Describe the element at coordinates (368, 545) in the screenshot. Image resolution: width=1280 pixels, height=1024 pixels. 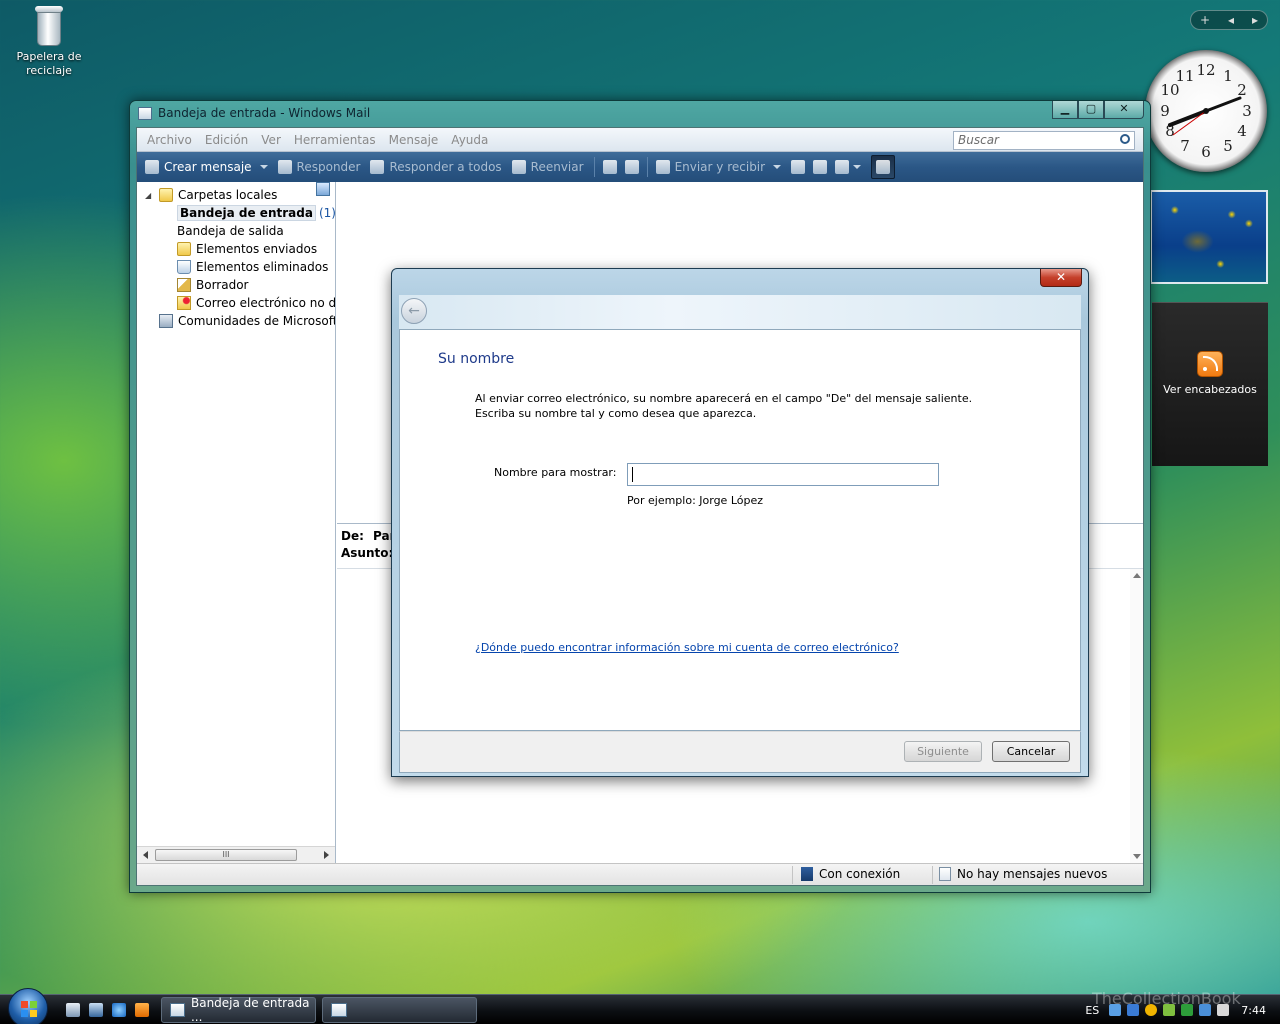
I see `preview-header: De: Asunto: Par` at that location.